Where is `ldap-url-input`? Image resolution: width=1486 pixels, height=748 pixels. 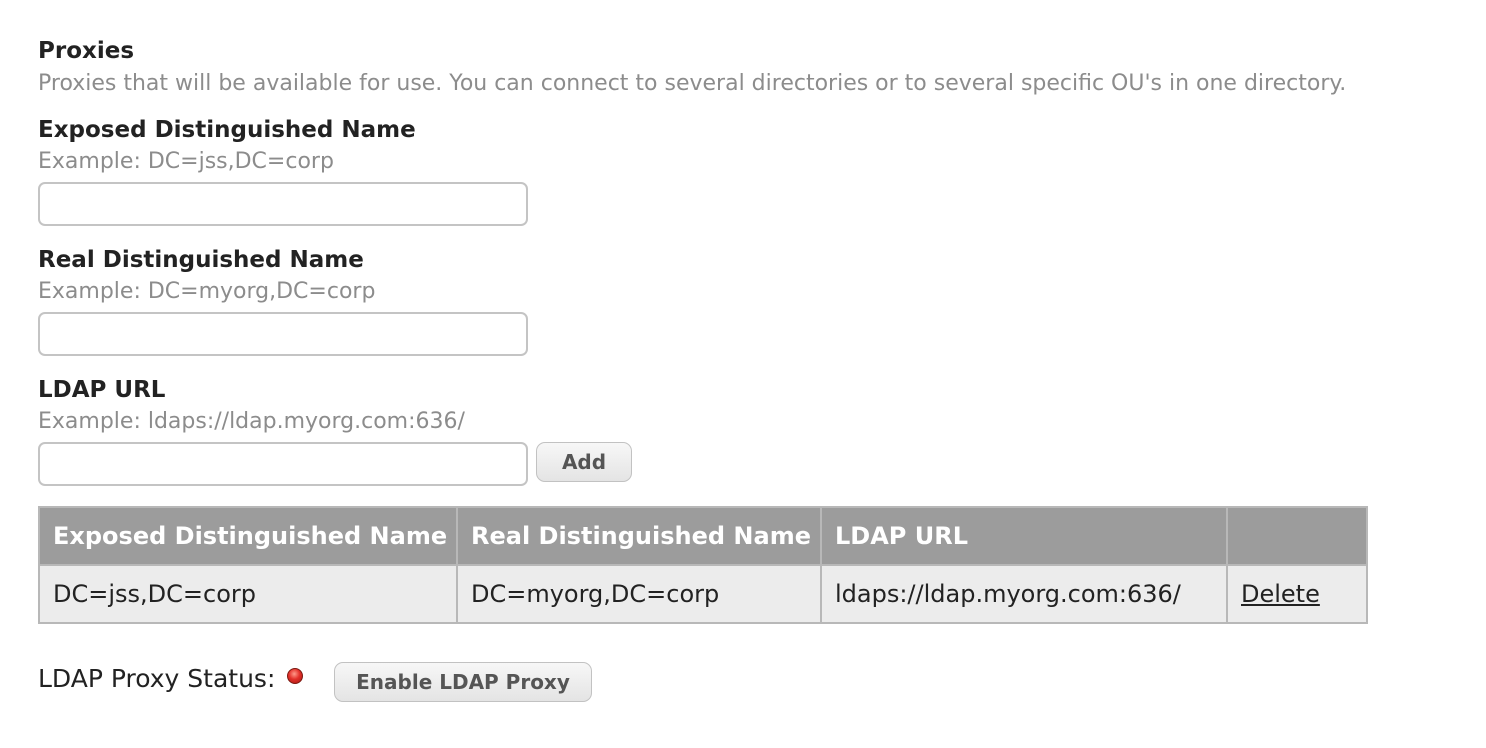 ldap-url-input is located at coordinates (283, 464).